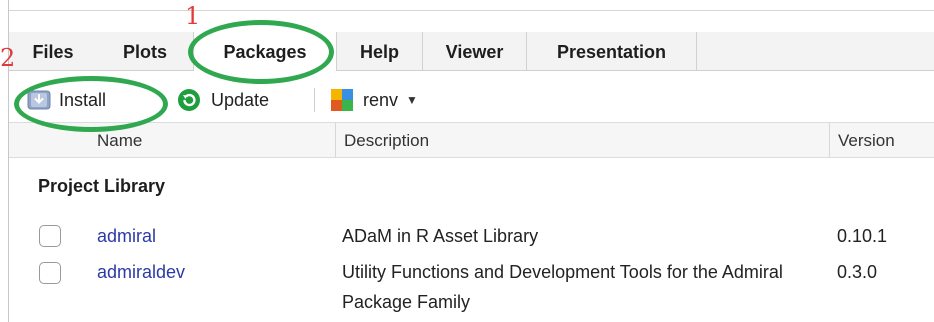  I want to click on annotation-ring-install, so click(91, 104).